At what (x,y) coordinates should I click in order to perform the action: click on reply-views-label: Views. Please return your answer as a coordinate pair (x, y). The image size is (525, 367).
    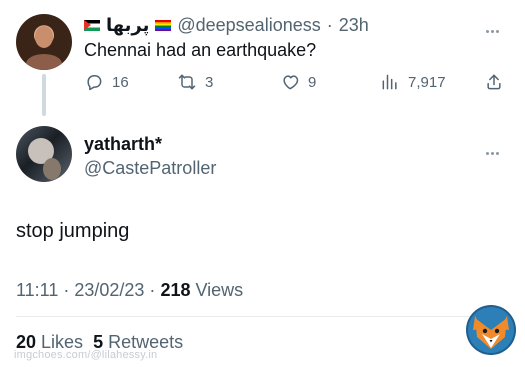
    Looking at the image, I should click on (217, 290).